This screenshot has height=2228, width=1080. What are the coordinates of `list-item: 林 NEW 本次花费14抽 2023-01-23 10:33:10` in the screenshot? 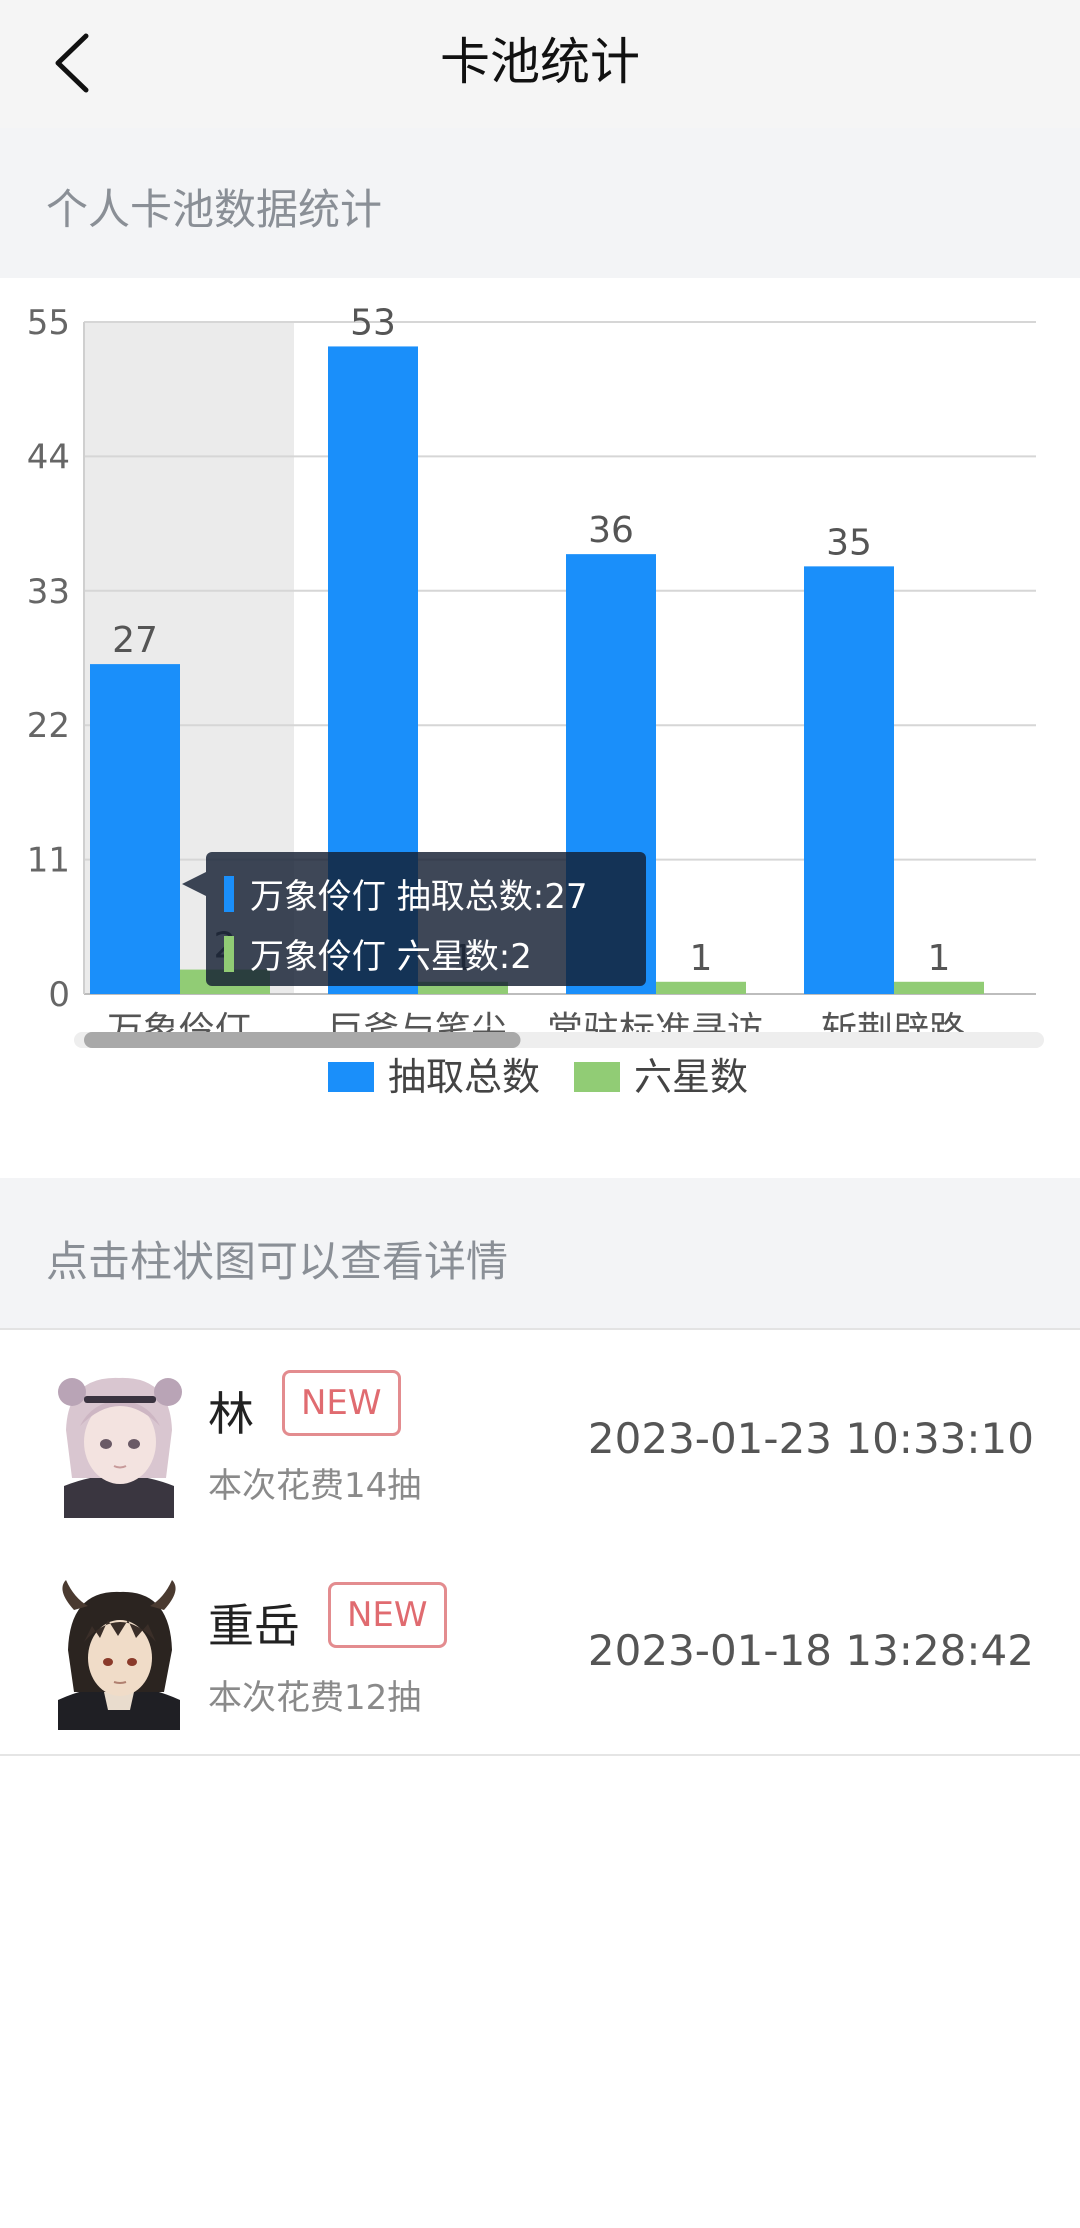 It's located at (540, 1437).